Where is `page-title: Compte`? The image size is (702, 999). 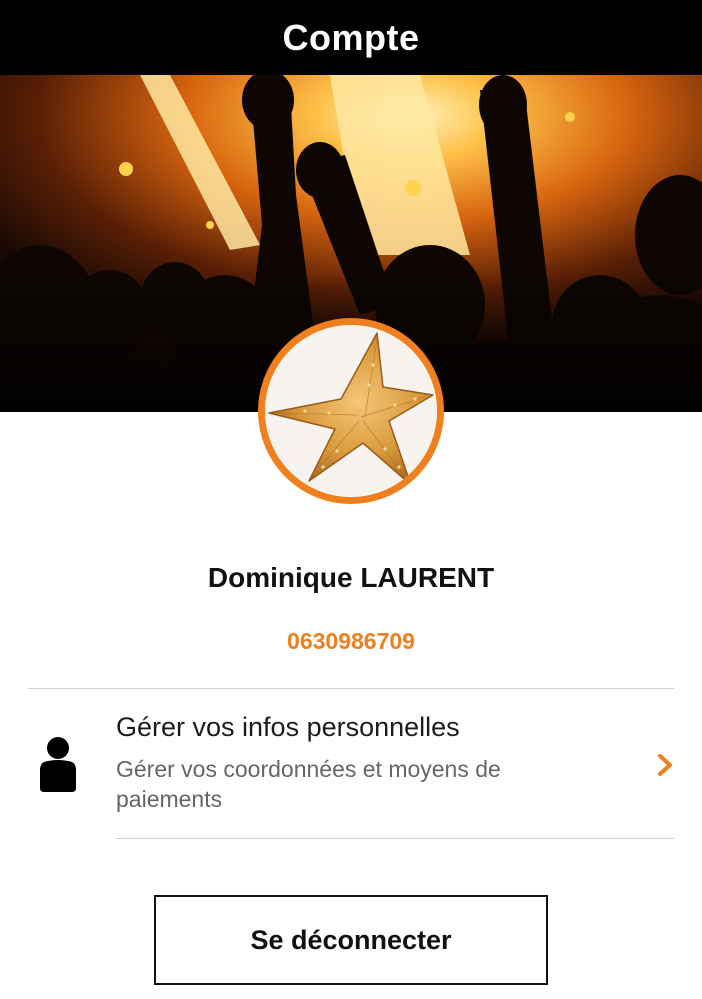 page-title: Compte is located at coordinates (351, 37).